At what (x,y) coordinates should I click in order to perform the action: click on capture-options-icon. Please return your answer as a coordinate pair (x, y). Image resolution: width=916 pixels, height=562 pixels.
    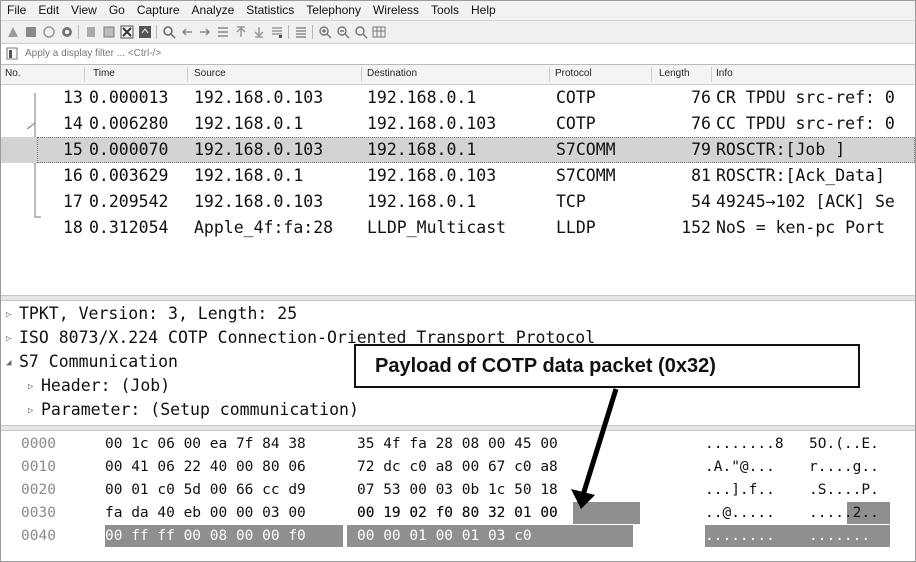
    Looking at the image, I should click on (67, 32).